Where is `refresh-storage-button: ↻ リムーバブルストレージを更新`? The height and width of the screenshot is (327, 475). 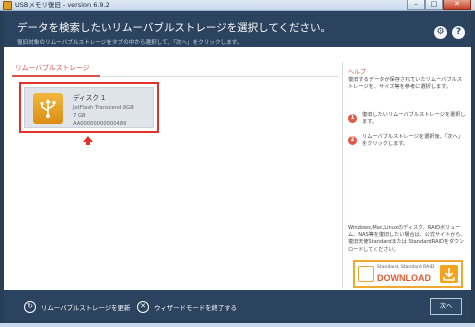 refresh-storage-button: ↻ リムーバブルストレージを更新 is located at coordinates (77, 307).